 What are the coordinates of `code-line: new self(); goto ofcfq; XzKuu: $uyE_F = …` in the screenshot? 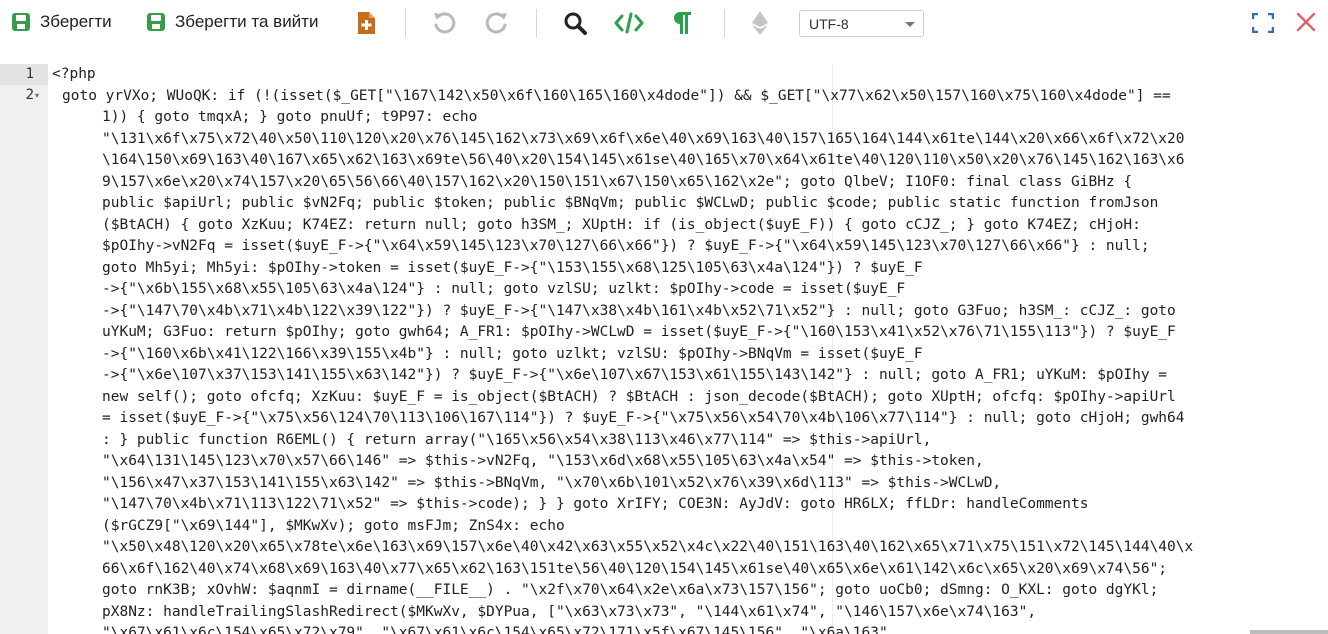 It's located at (639, 398).